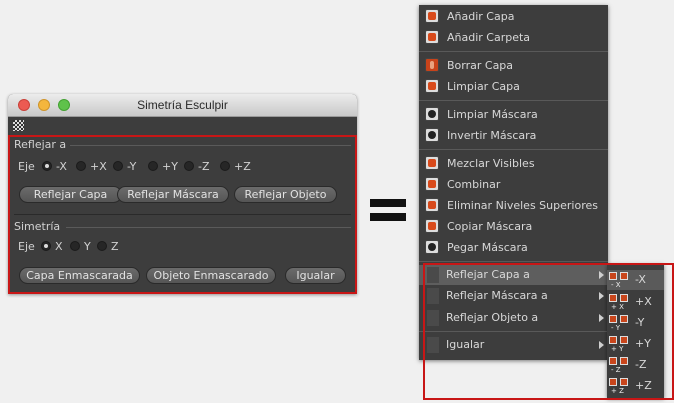  What do you see at coordinates (432, 184) in the screenshot?
I see `combine-icon` at bounding box center [432, 184].